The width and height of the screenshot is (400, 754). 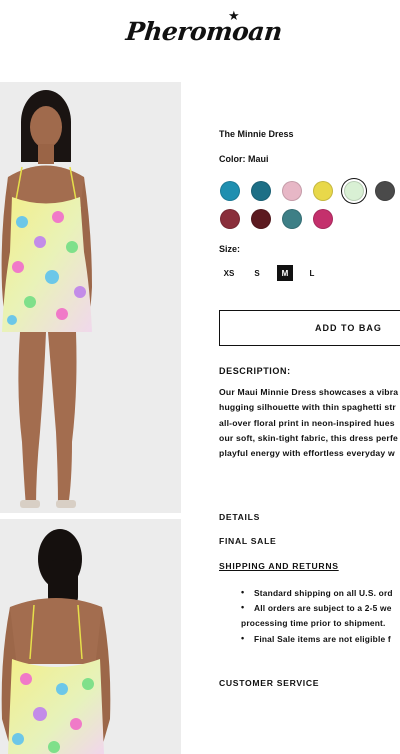 What do you see at coordinates (292, 191) in the screenshot?
I see `swatch-pink-floral` at bounding box center [292, 191].